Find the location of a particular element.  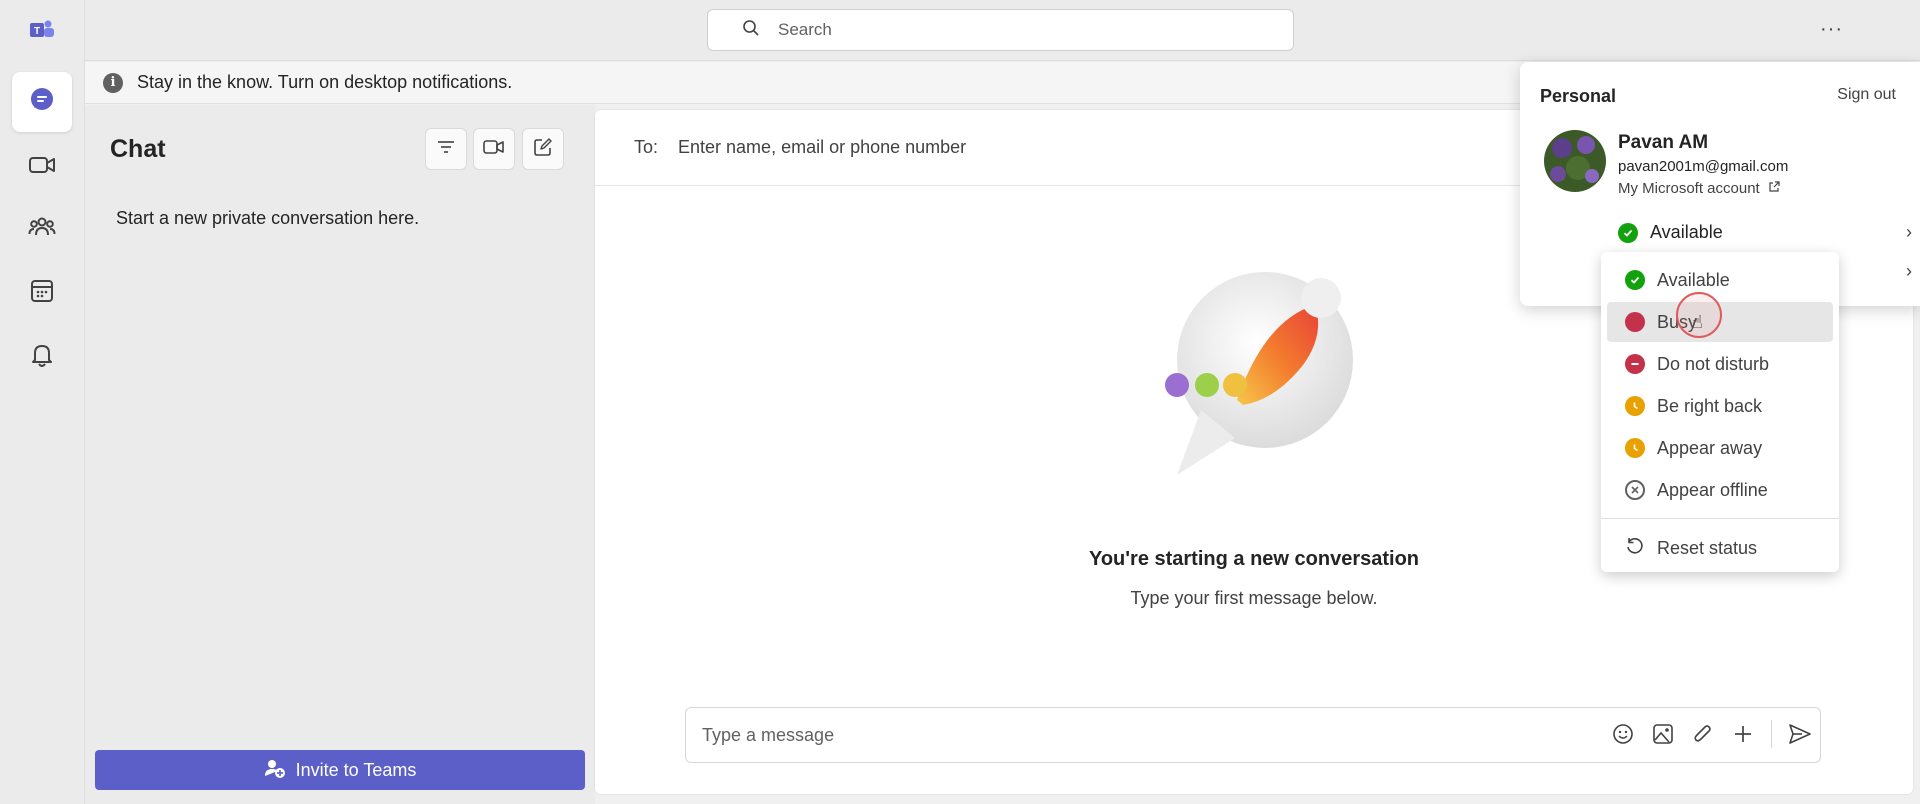

chat-icon is located at coordinates (42, 102).